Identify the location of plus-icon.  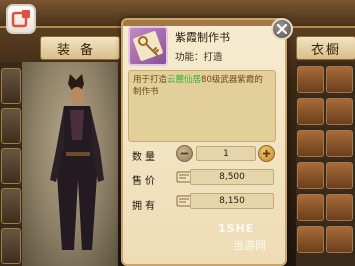
(266, 153).